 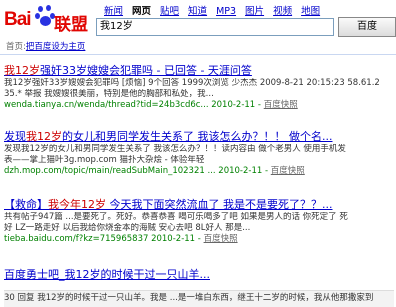 I want to click on set-homepage: 首页:把百度设为主页, so click(x=45, y=46).